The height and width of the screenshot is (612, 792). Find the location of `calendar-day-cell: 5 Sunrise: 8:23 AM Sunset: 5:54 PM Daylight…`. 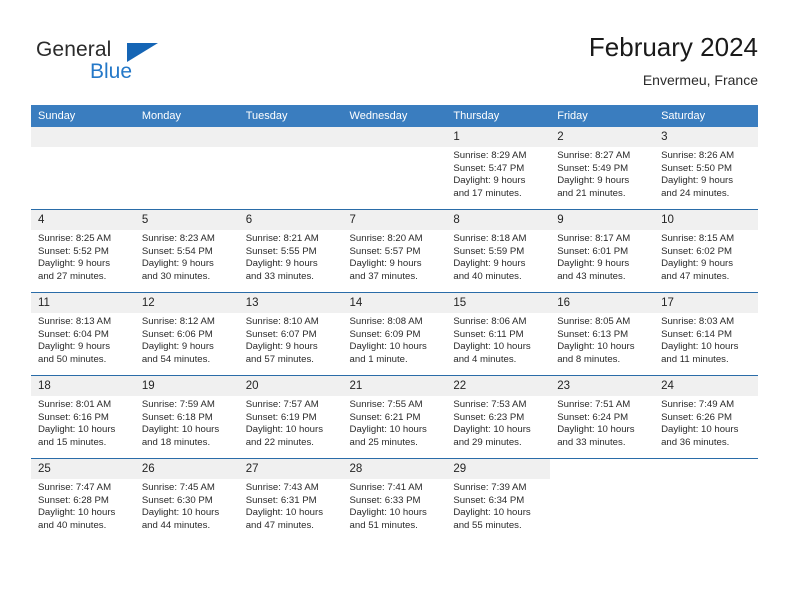

calendar-day-cell: 5 Sunrise: 8:23 AM Sunset: 5:54 PM Daylight… is located at coordinates (186, 251).